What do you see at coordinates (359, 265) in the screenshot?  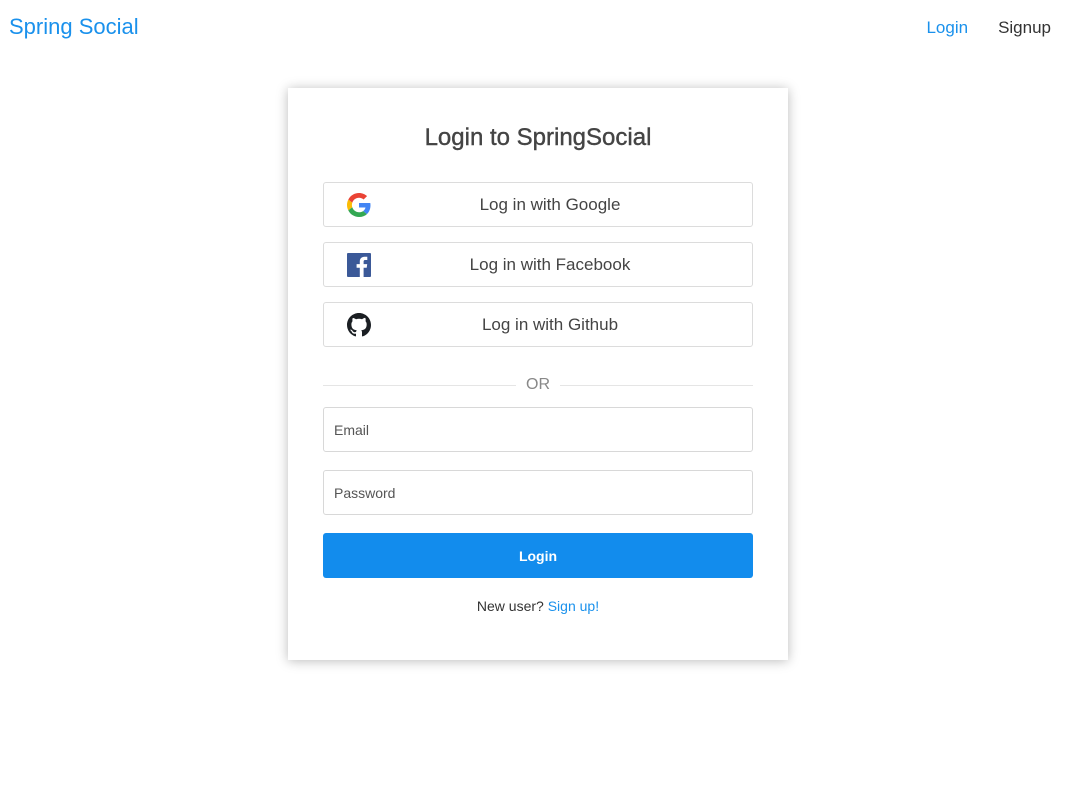 I see `facebook-icon` at bounding box center [359, 265].